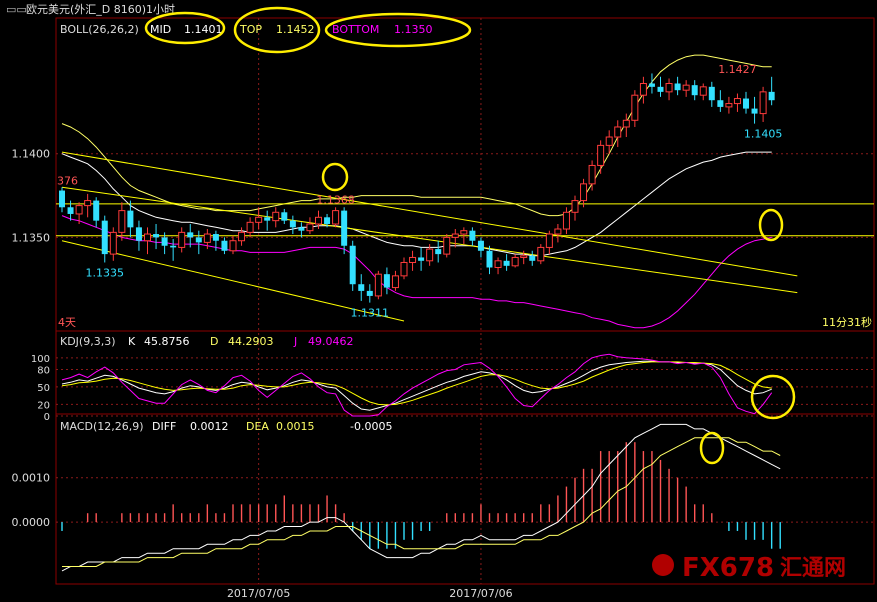  I want to click on corner-label-right: 11分31秒, so click(847, 322).